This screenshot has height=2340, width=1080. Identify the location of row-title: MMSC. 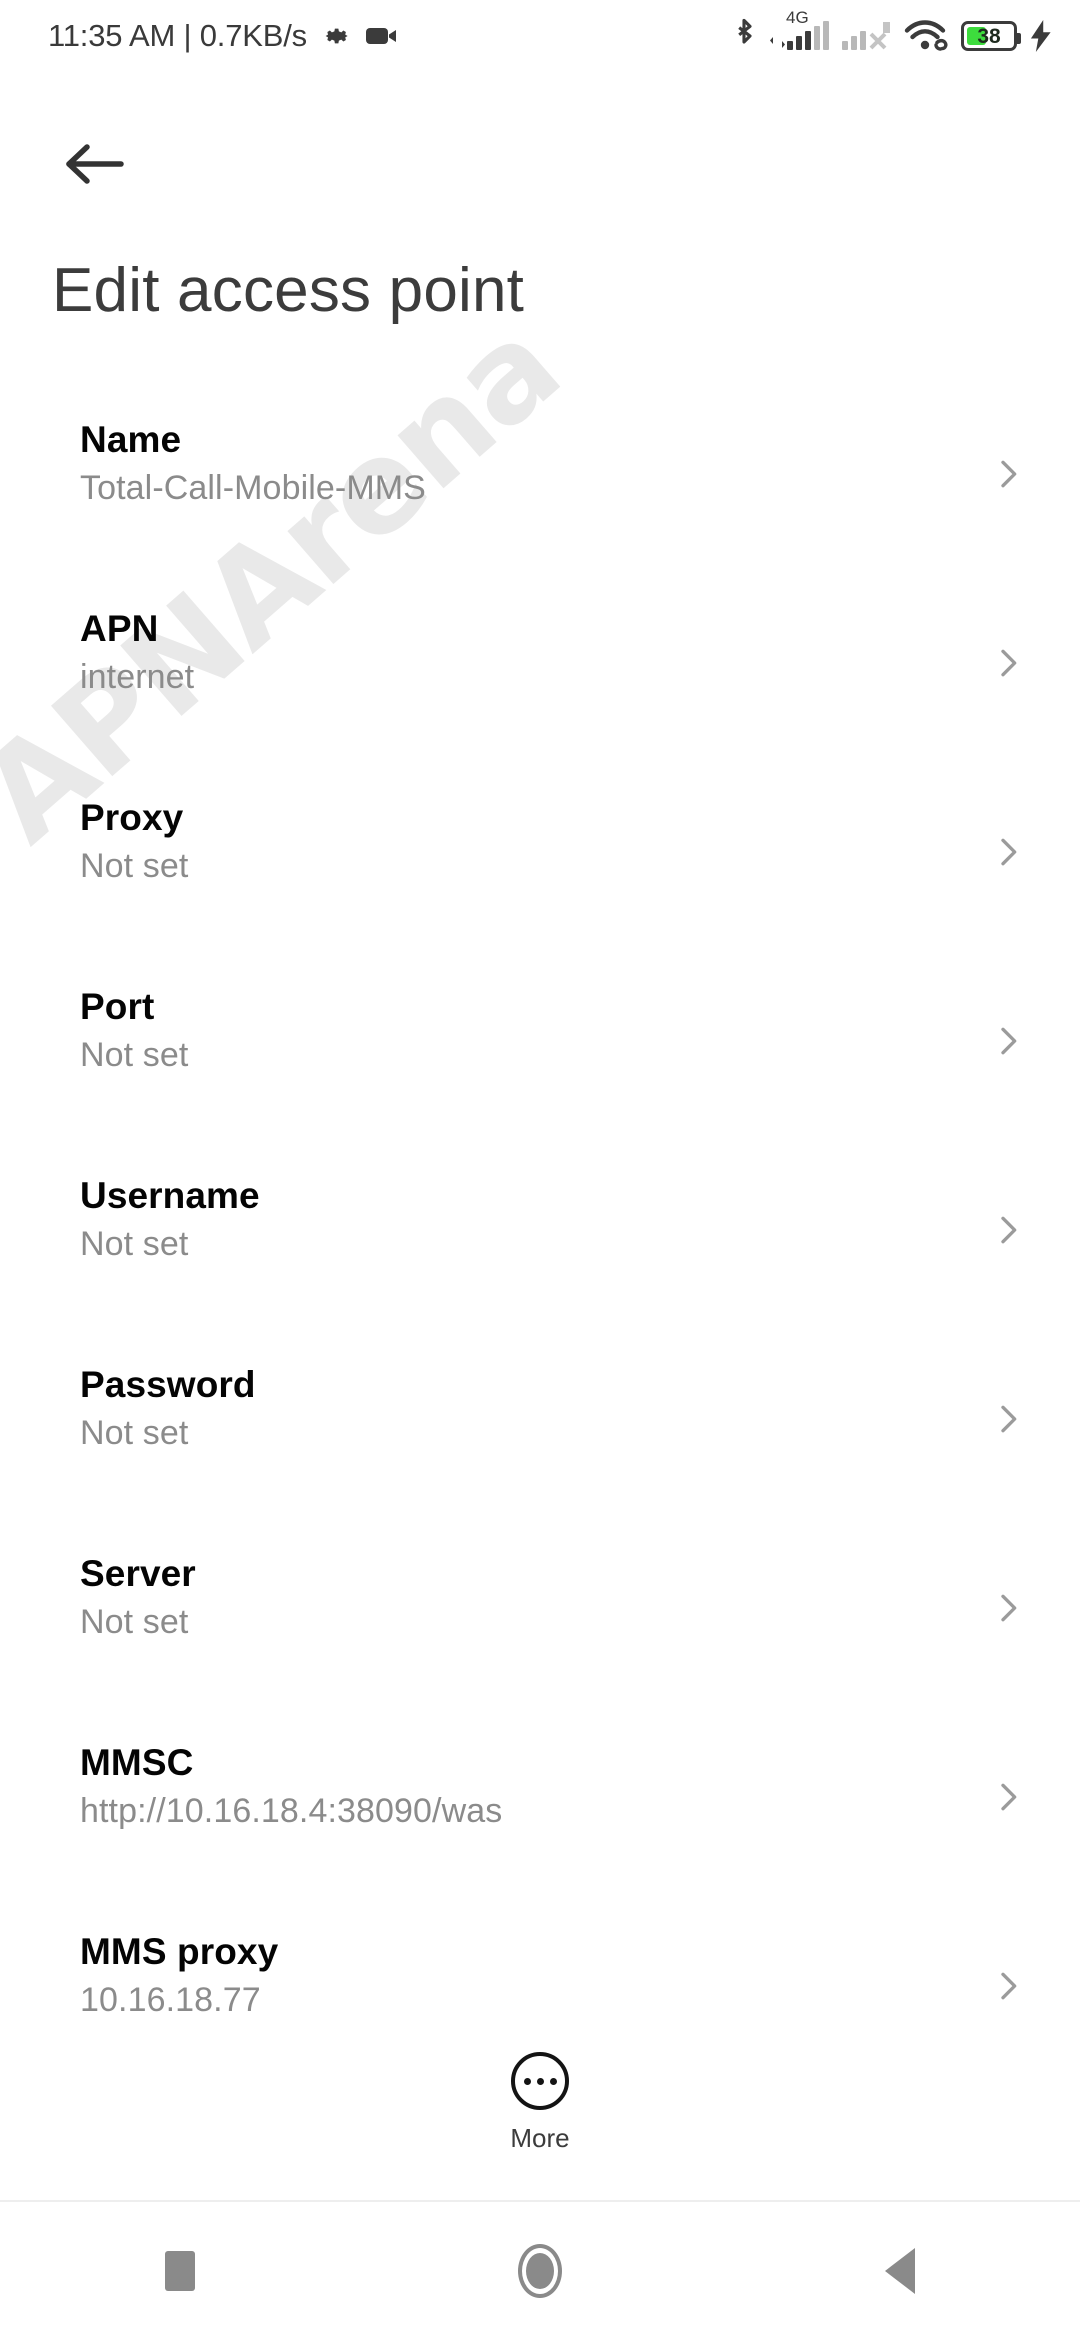
(137, 1762).